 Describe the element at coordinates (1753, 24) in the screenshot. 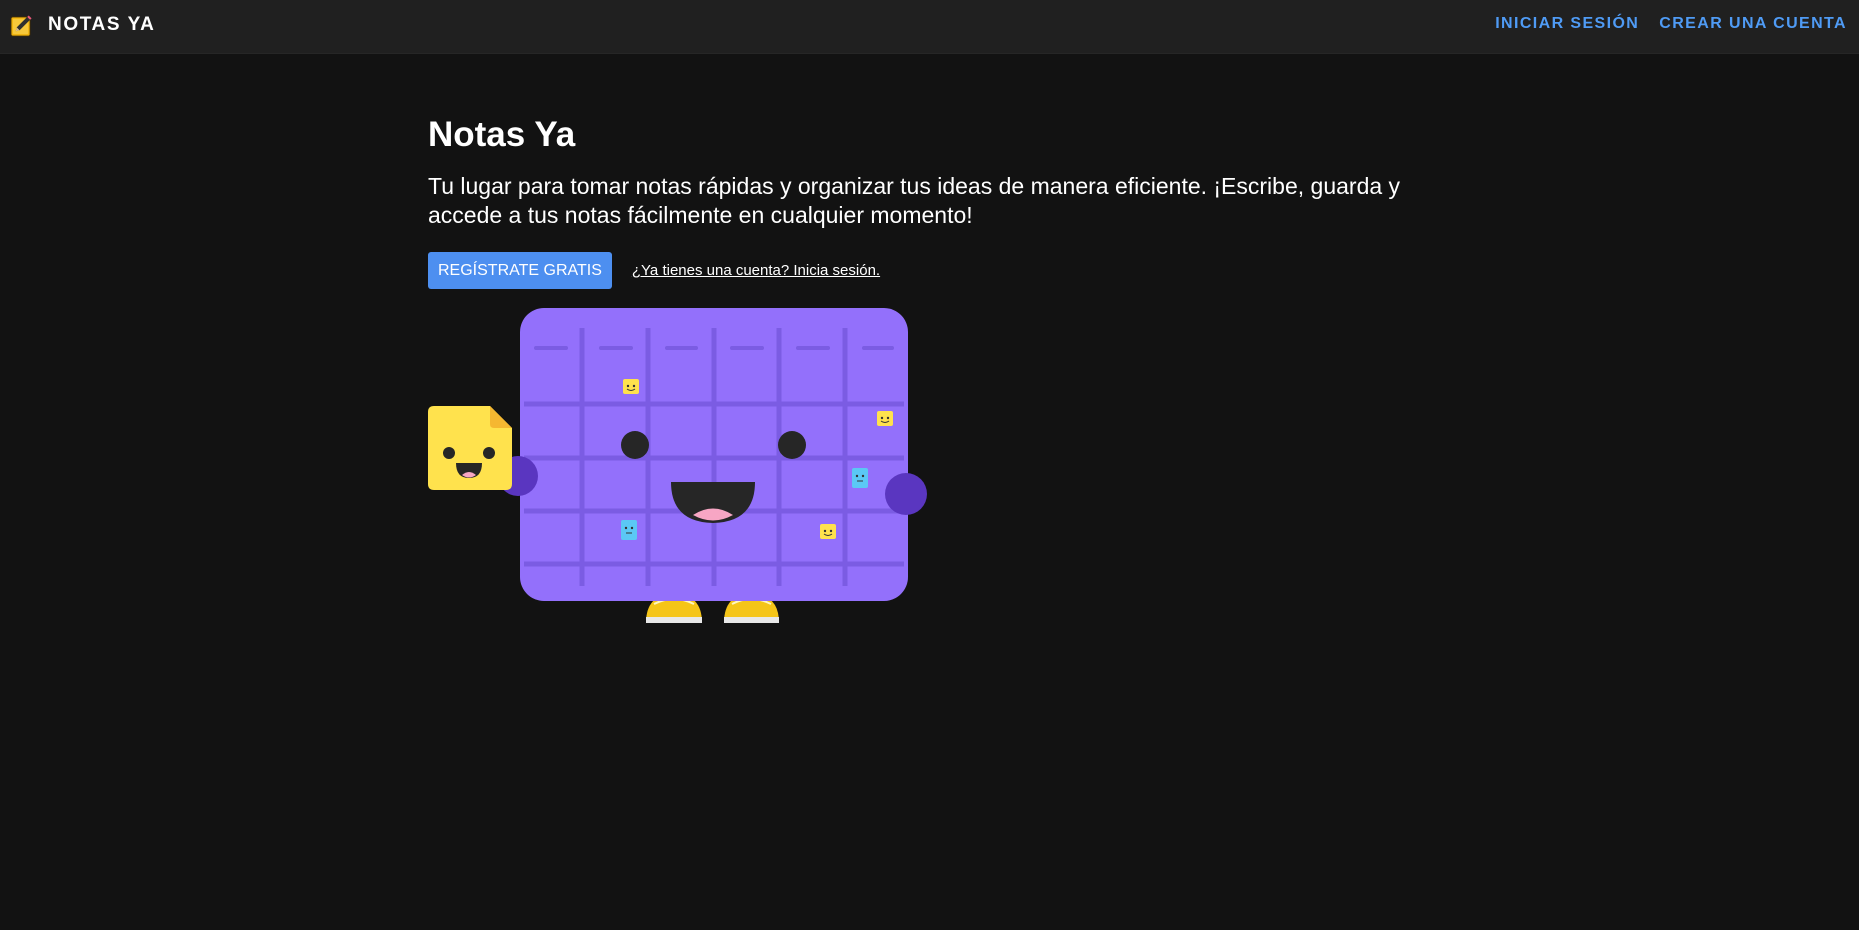

I see `signup-link: CREAR UNA CUENTA` at that location.